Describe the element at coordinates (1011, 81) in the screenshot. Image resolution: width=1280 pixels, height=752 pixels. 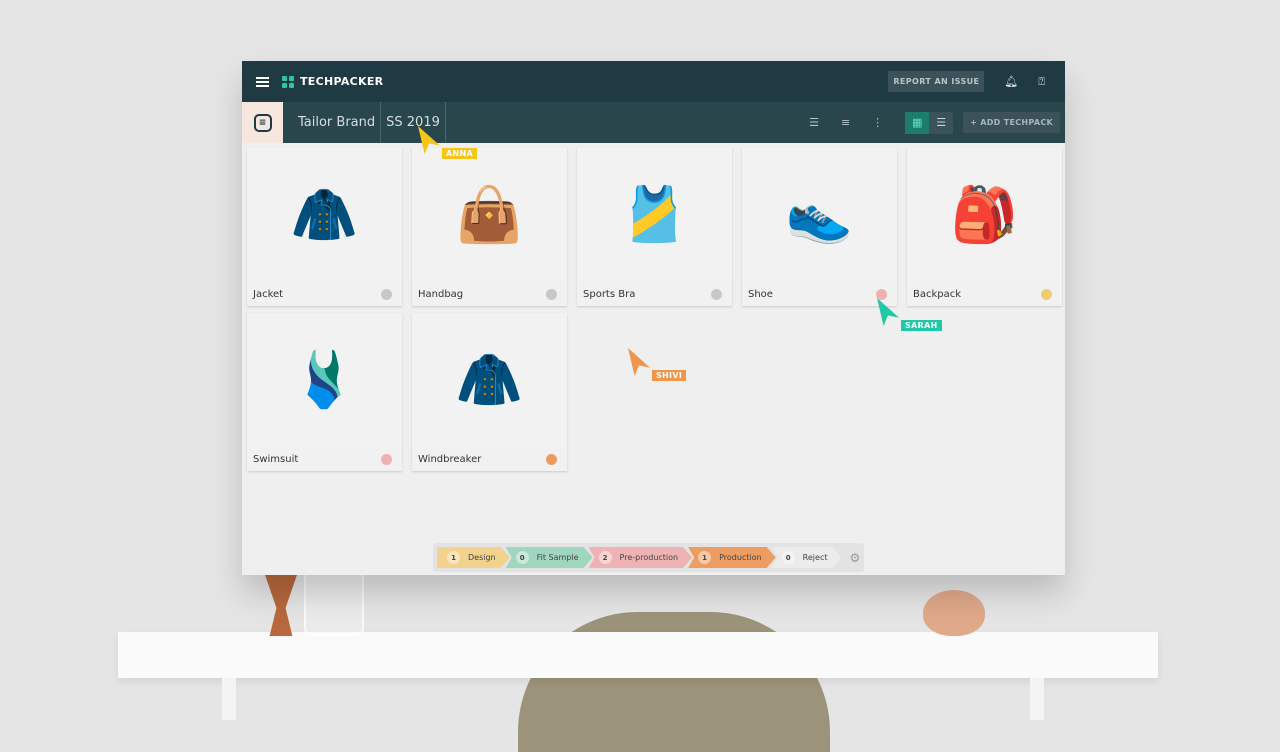
I see `bell-icon: 🔔︎` at that location.